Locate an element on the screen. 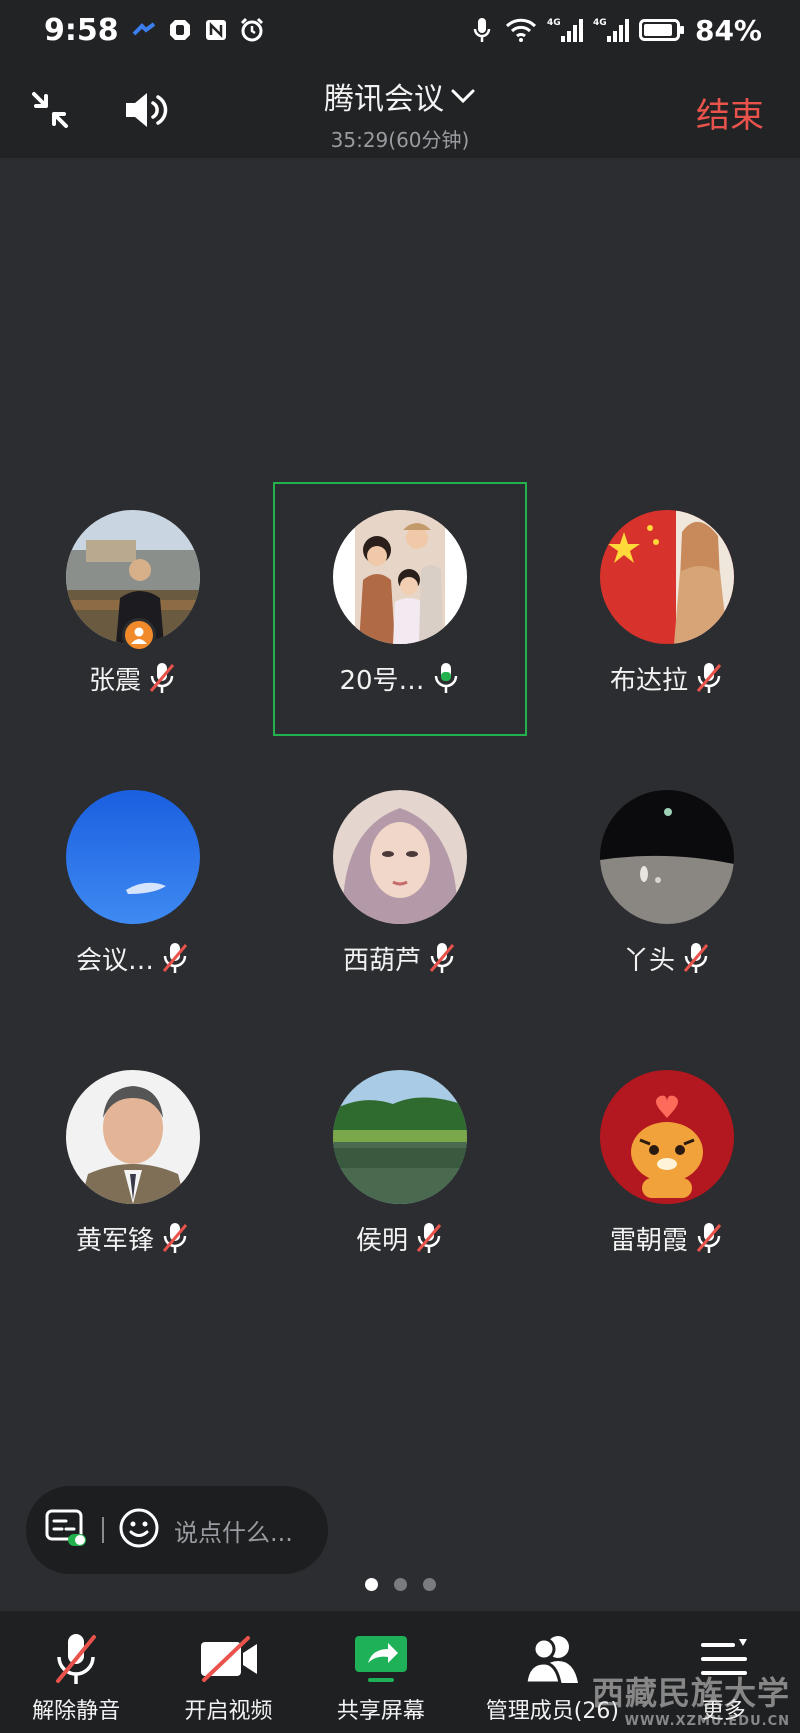  camera-off-icon is located at coordinates (229, 1659).